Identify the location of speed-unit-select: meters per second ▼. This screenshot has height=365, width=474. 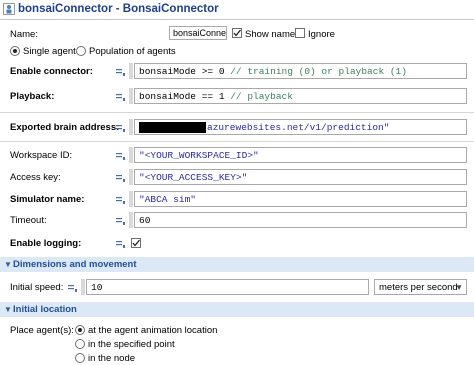
(420, 287).